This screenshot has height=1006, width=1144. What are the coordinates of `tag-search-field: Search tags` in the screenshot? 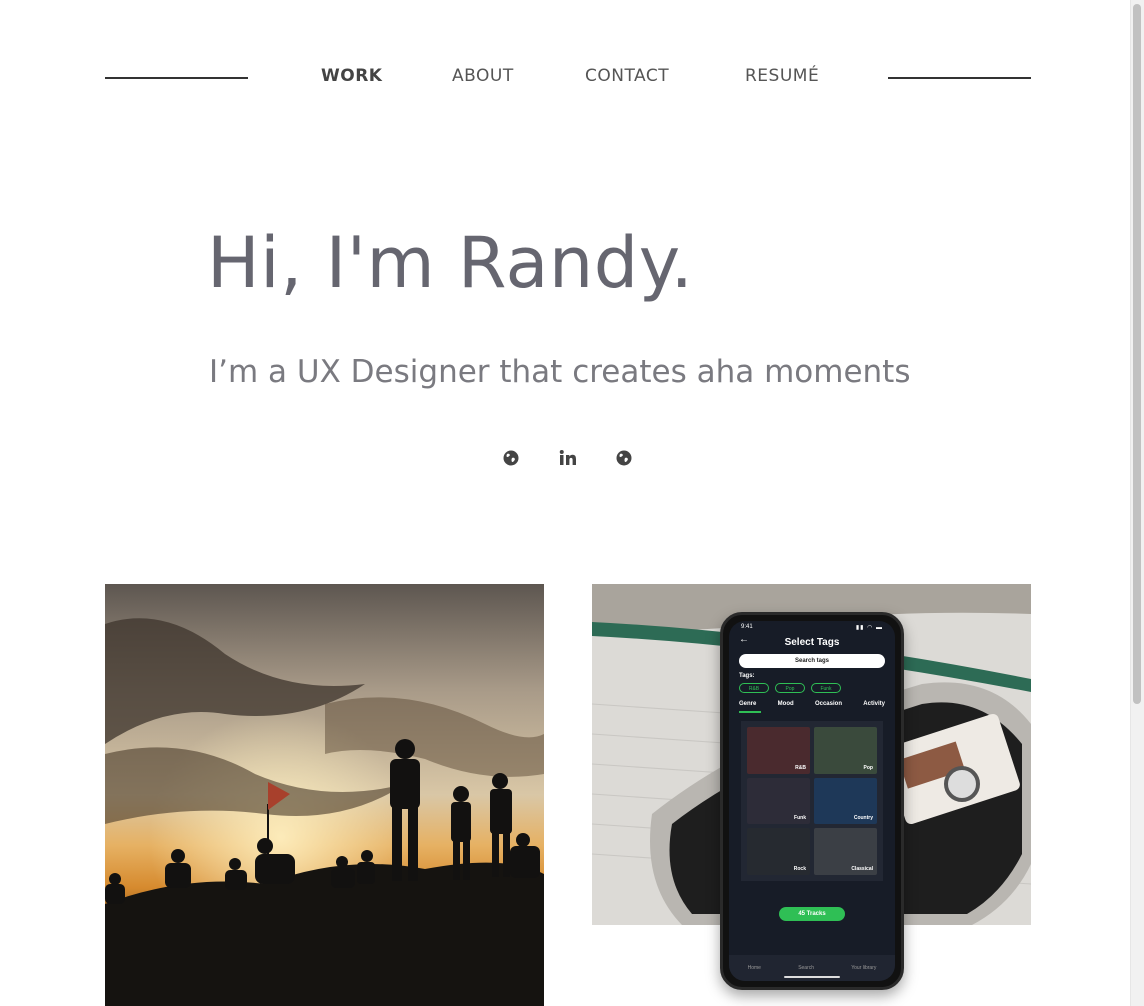 It's located at (812, 661).